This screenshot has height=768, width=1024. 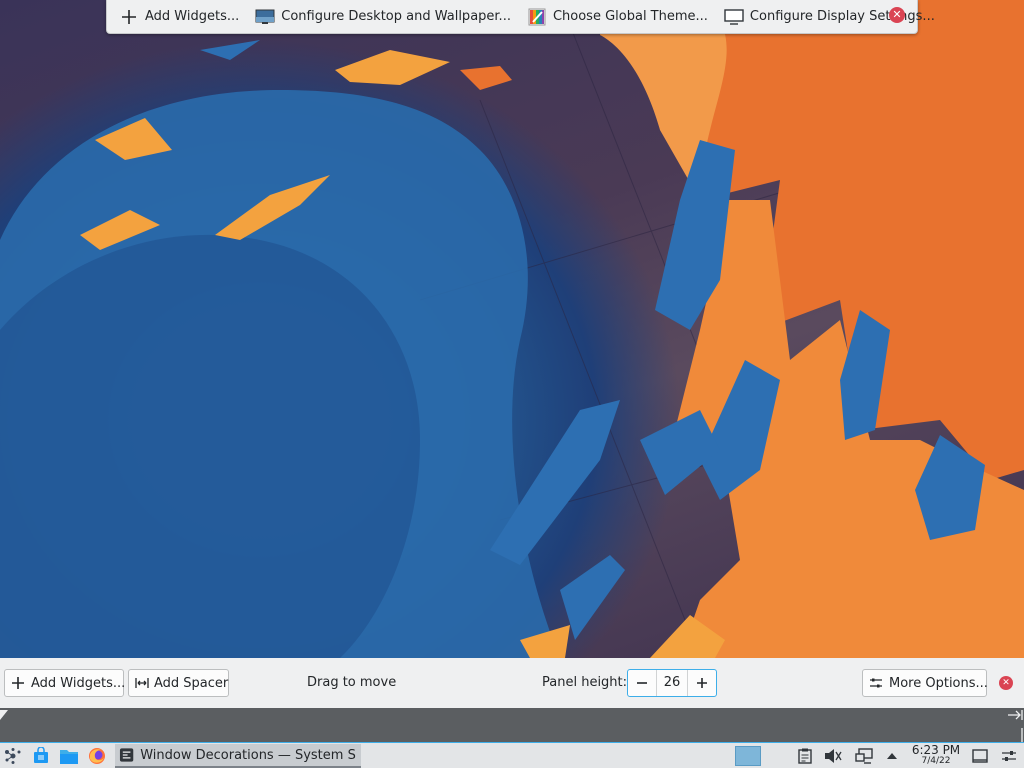 I want to click on minus-icon, so click(x=642, y=683).